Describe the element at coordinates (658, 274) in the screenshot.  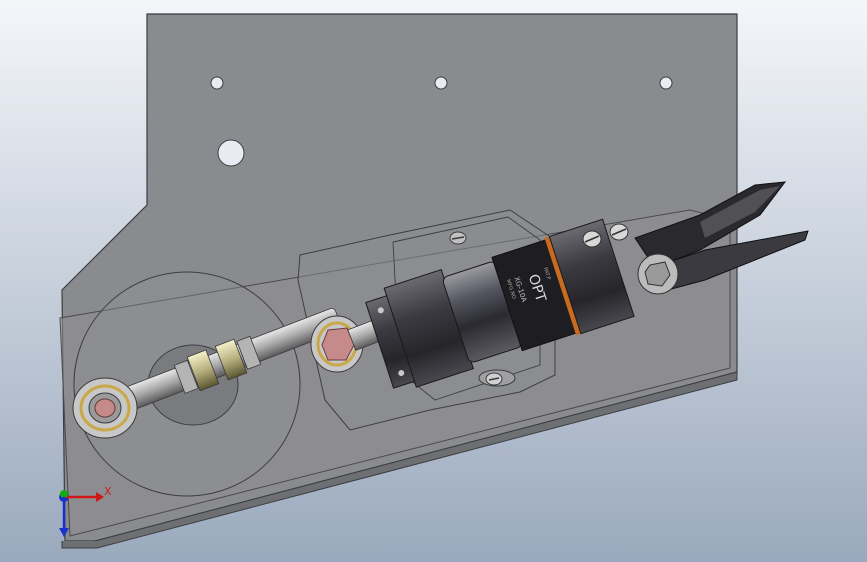
I see `jaw-pivot-bolt` at that location.